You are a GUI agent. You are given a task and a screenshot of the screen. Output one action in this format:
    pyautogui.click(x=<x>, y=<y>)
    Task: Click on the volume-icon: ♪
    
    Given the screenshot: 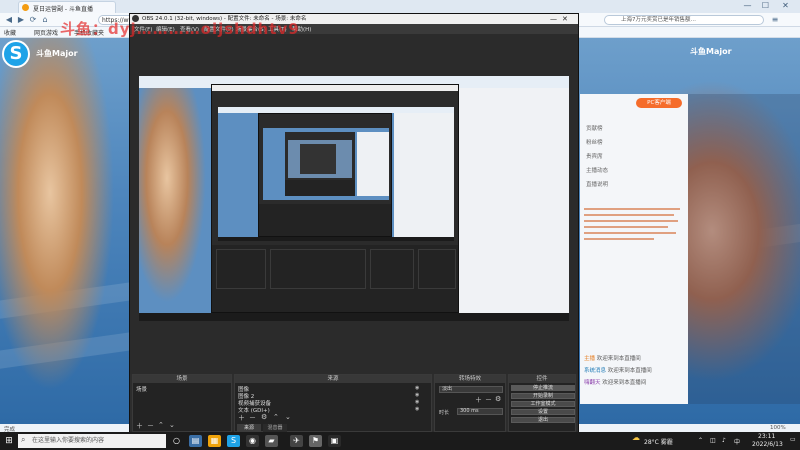 What is the action you would take?
    pyautogui.click(x=724, y=440)
    